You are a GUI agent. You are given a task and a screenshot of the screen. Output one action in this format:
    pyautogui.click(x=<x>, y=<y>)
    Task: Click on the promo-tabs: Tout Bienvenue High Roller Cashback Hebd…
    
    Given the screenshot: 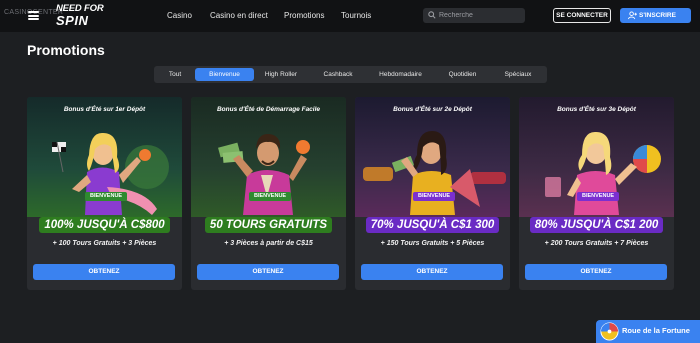 What is the action you would take?
    pyautogui.click(x=350, y=74)
    